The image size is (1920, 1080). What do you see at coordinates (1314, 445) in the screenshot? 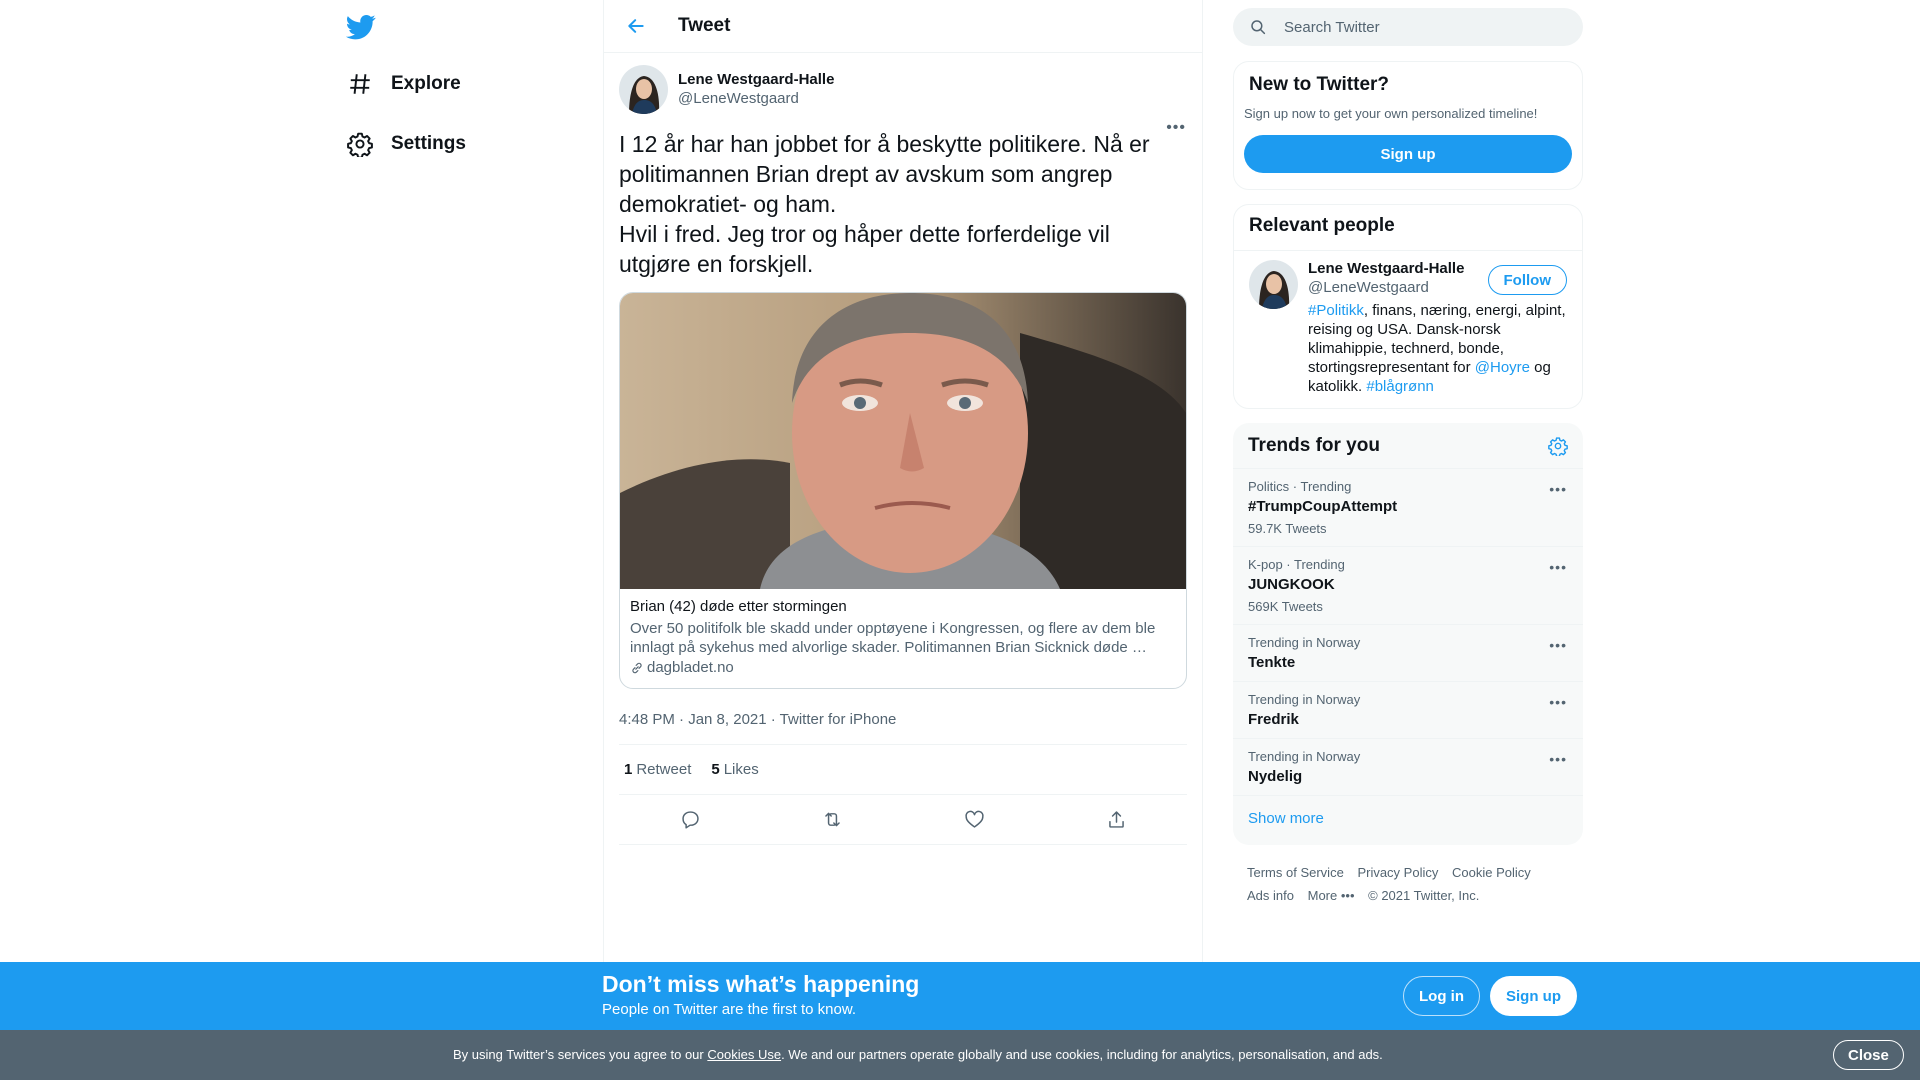
I see `trends-title: Trends for you` at bounding box center [1314, 445].